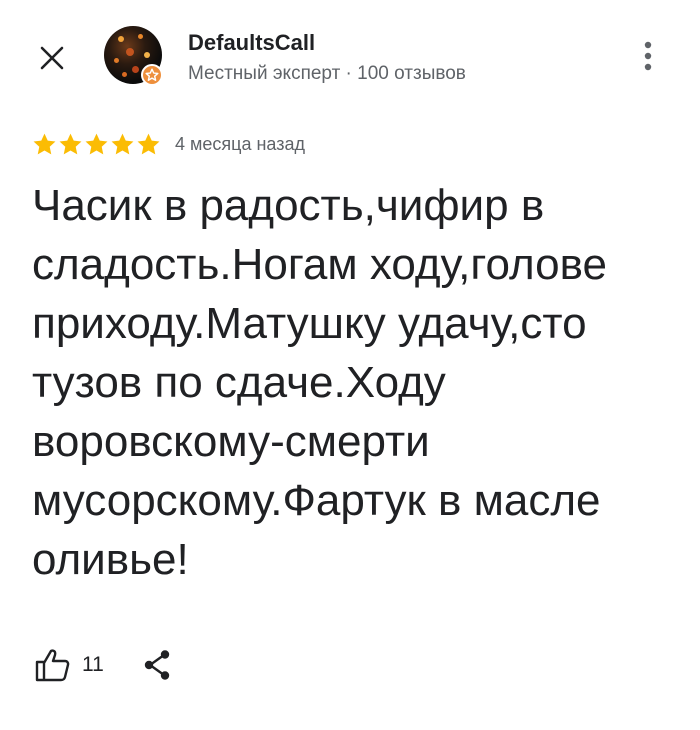 This screenshot has height=730, width=700. I want to click on review-date: 4 месяца назад, so click(240, 143).